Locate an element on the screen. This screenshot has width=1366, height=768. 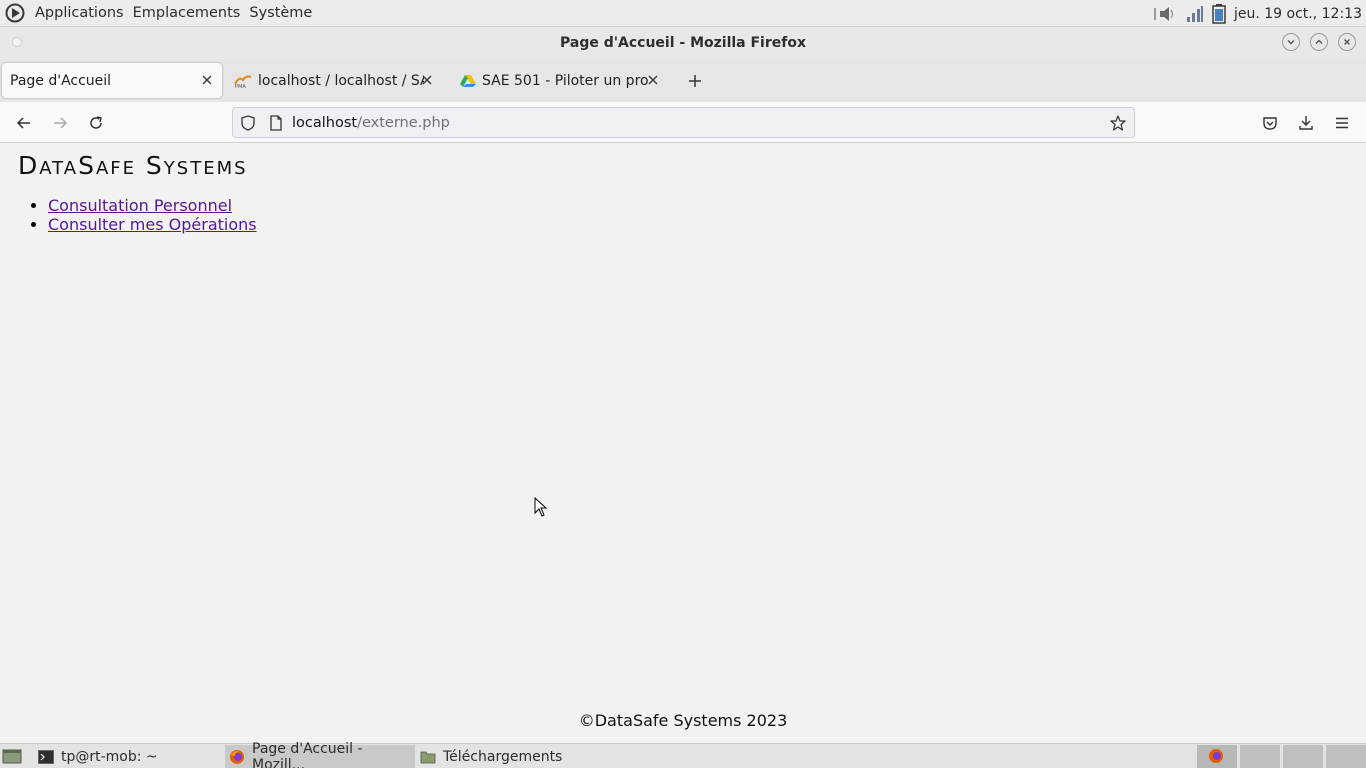
tracking-protection-shield-icon is located at coordinates (248, 123).